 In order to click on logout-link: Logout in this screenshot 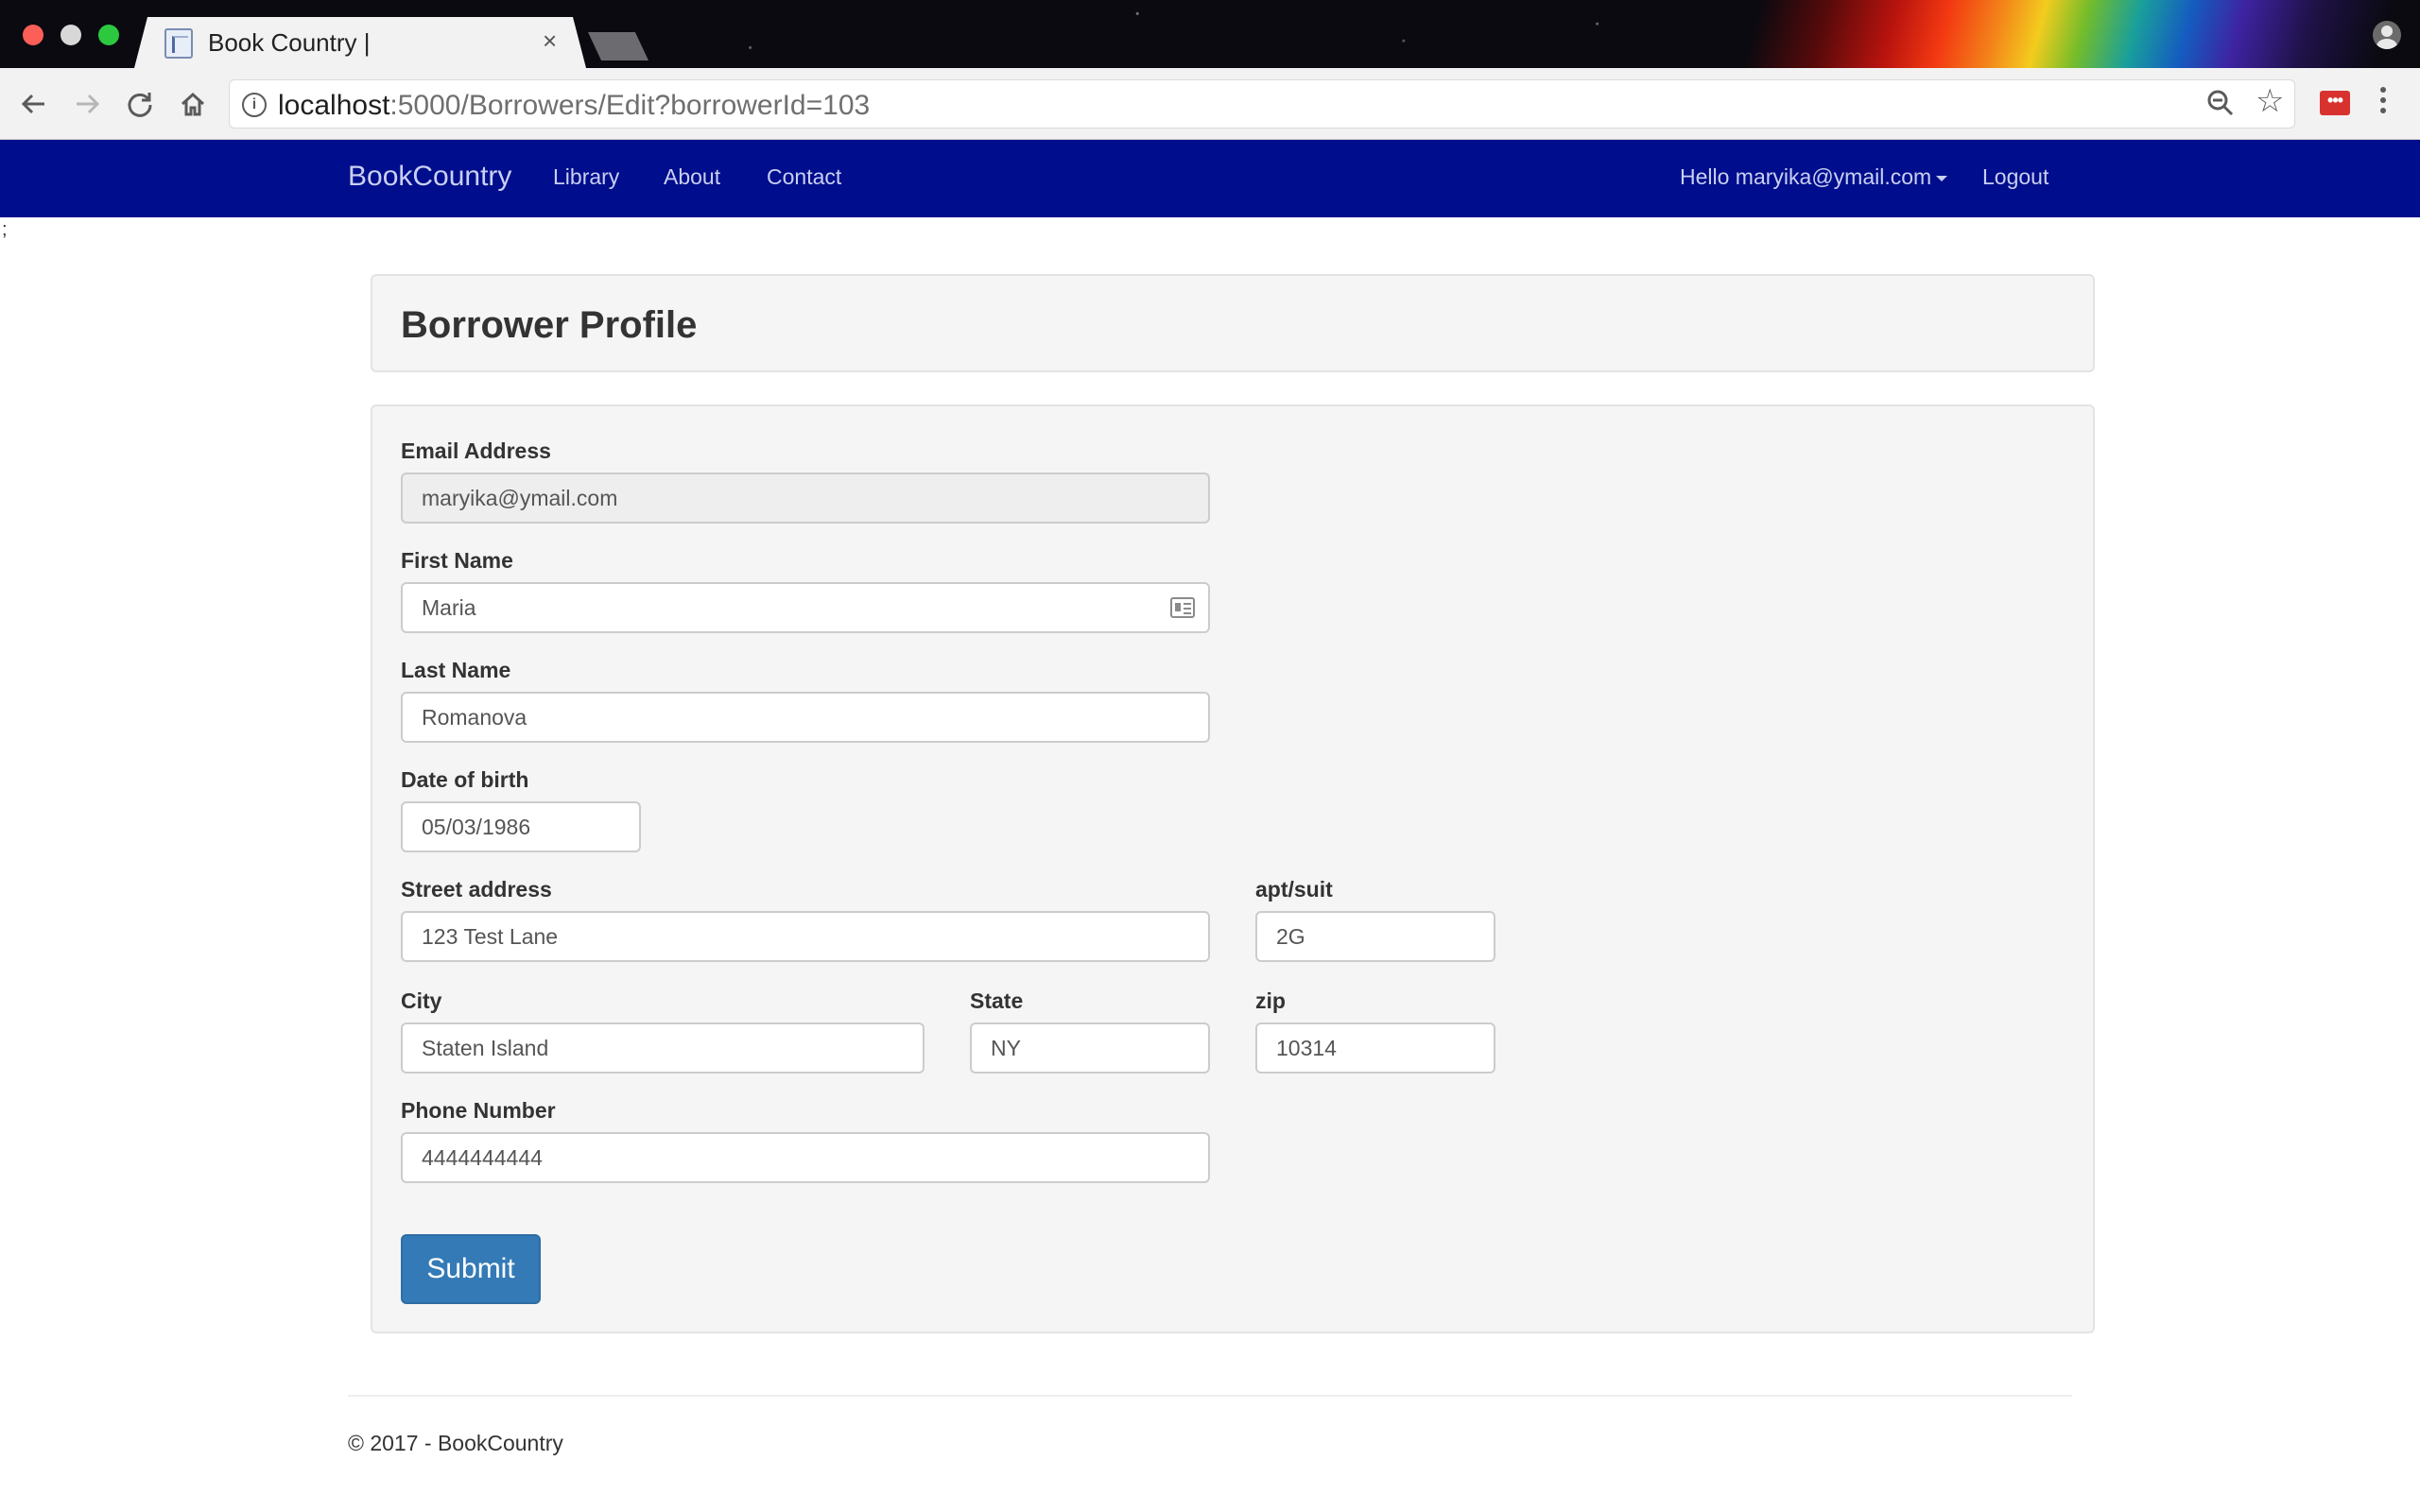, I will do `click(2015, 177)`.